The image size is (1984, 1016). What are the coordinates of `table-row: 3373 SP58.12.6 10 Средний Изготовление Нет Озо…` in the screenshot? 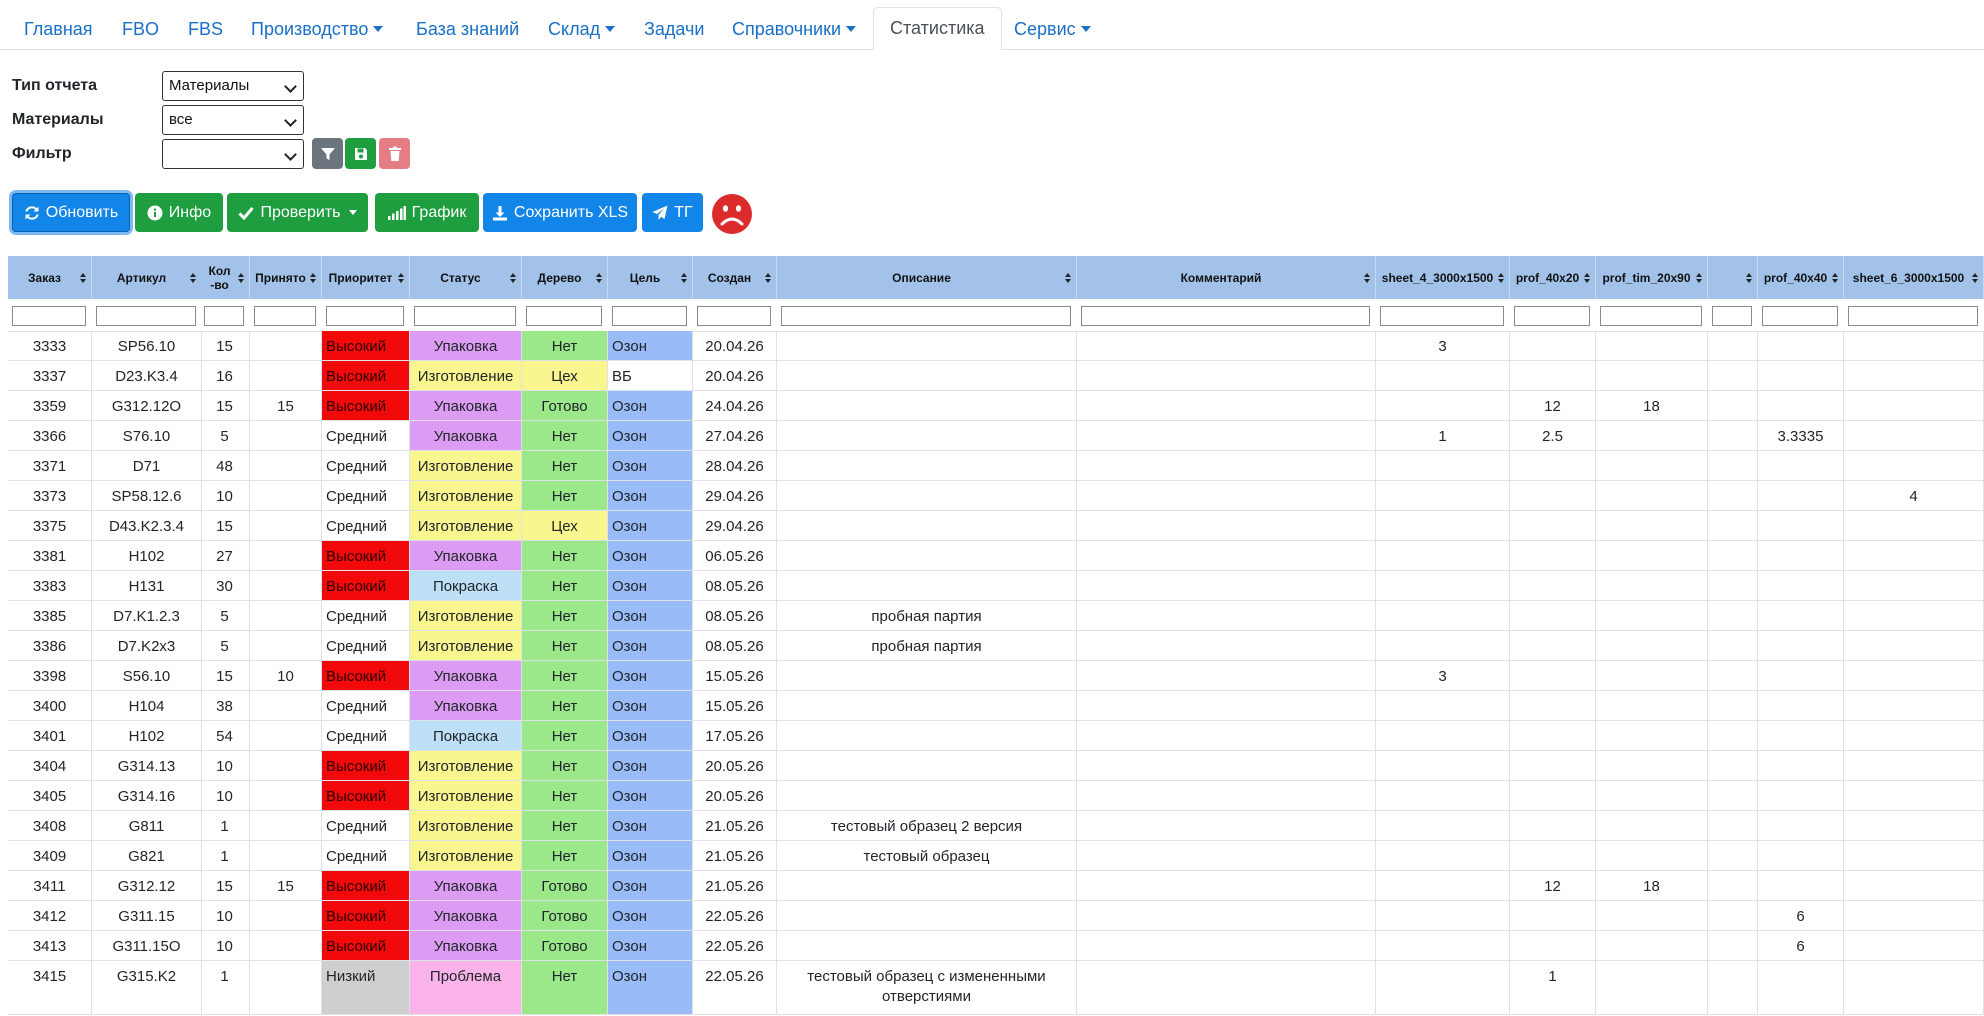 It's located at (996, 496).